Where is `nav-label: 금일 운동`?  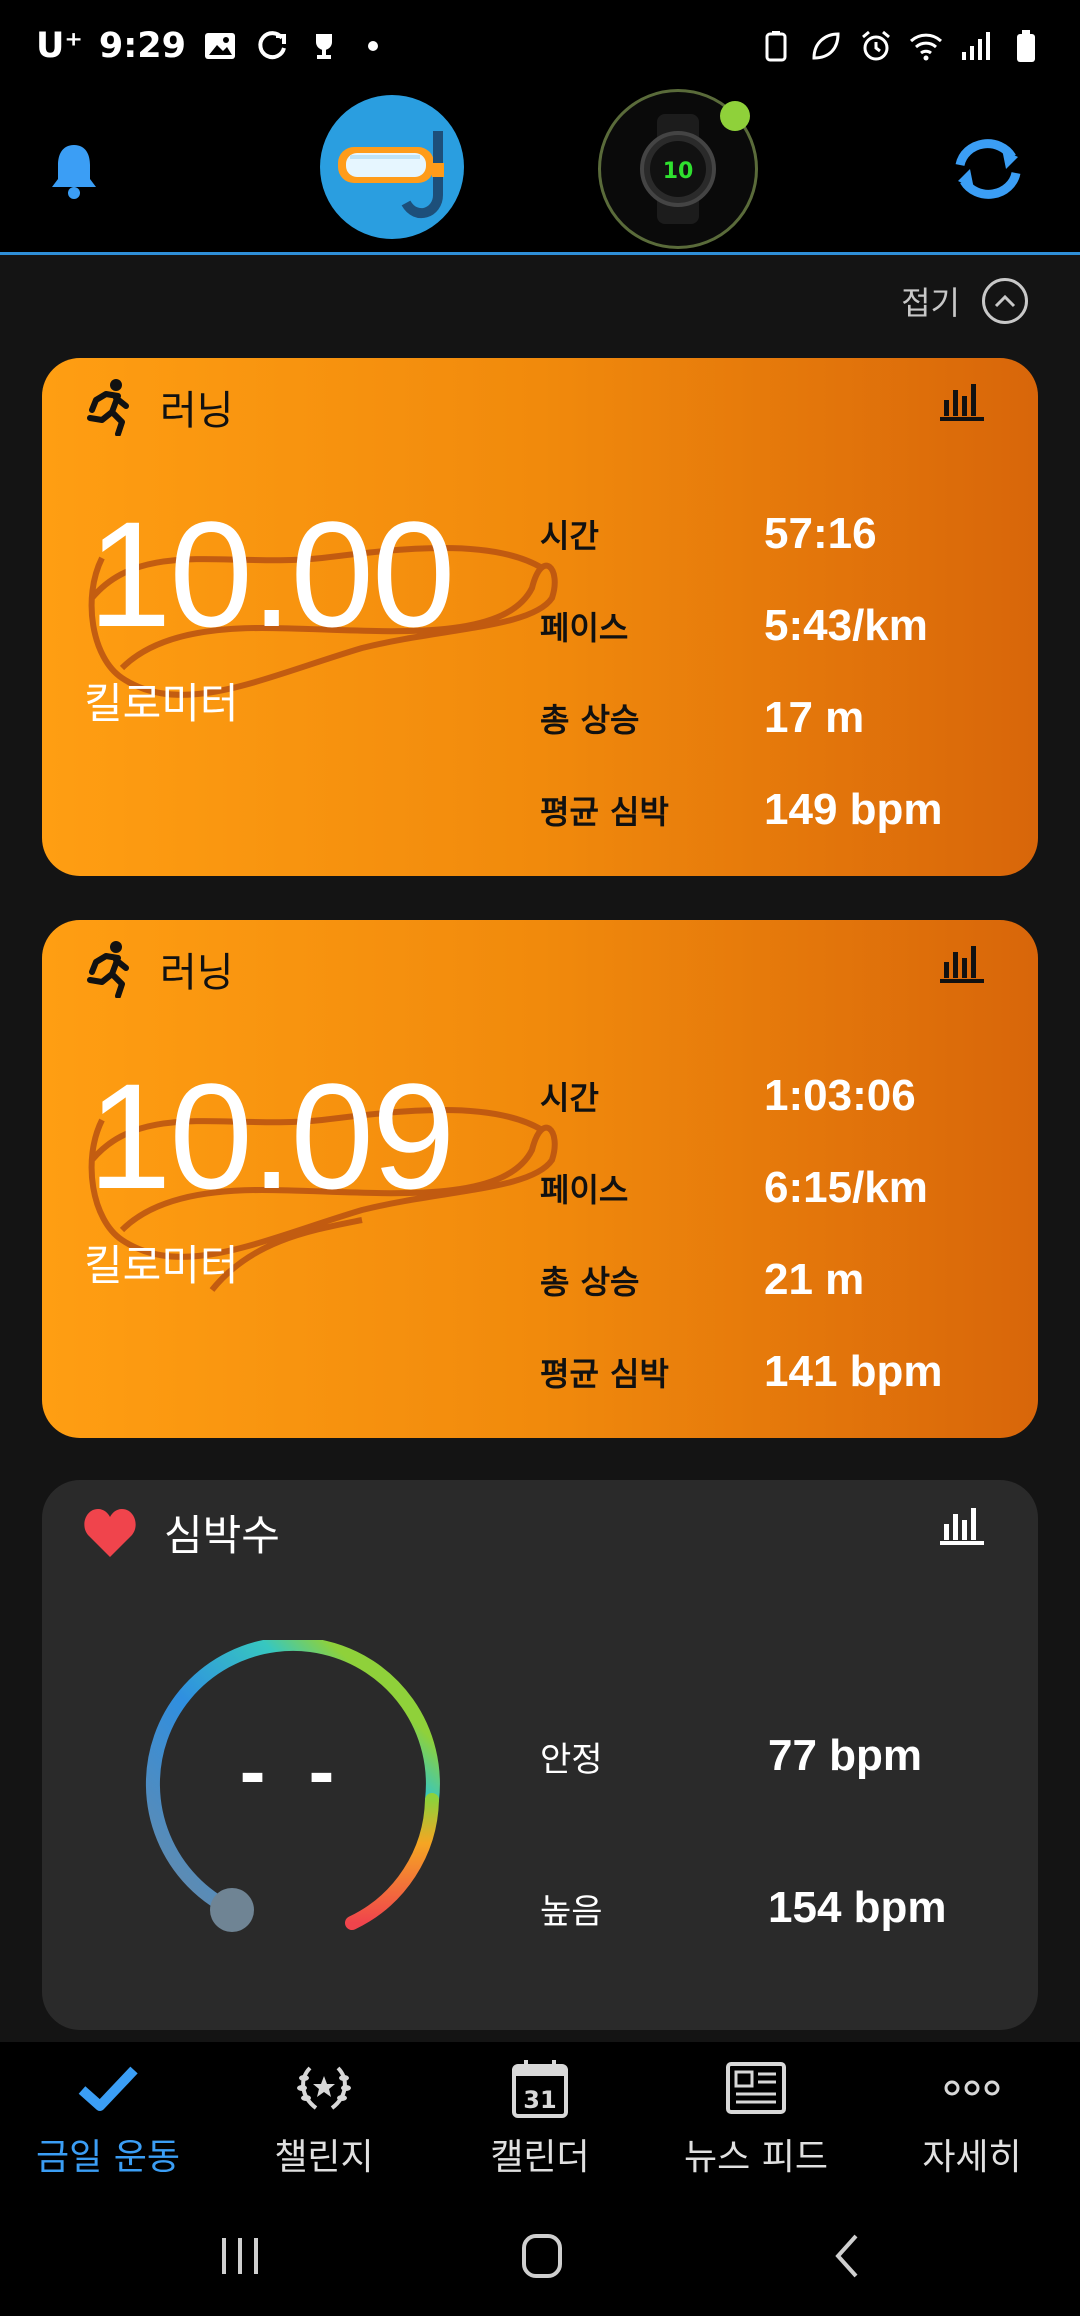 nav-label: 금일 운동 is located at coordinates (108, 2157).